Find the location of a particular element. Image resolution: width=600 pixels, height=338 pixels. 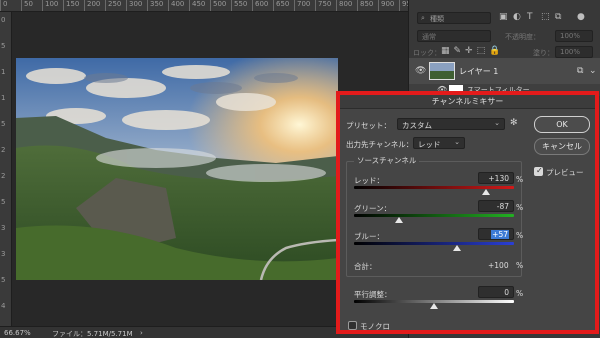

ruler-tick-label: 200 is located at coordinates (94, 4).